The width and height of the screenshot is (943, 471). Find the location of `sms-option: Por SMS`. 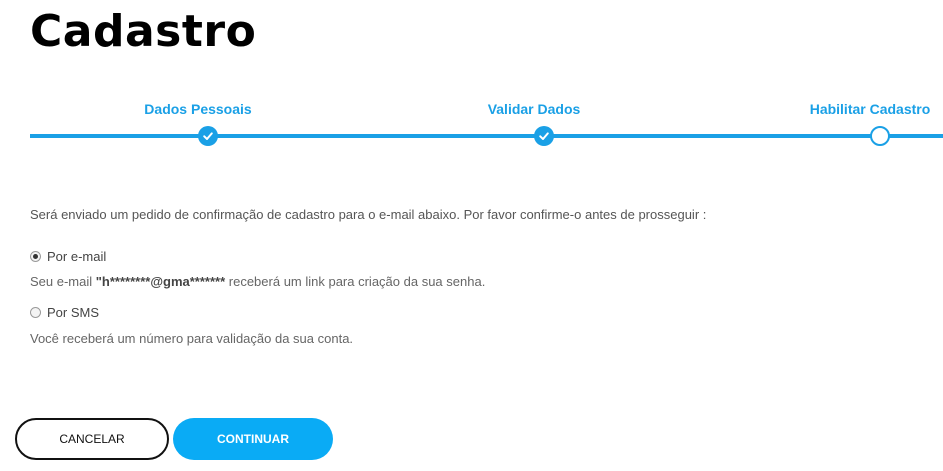

sms-option: Por SMS is located at coordinates (64, 312).